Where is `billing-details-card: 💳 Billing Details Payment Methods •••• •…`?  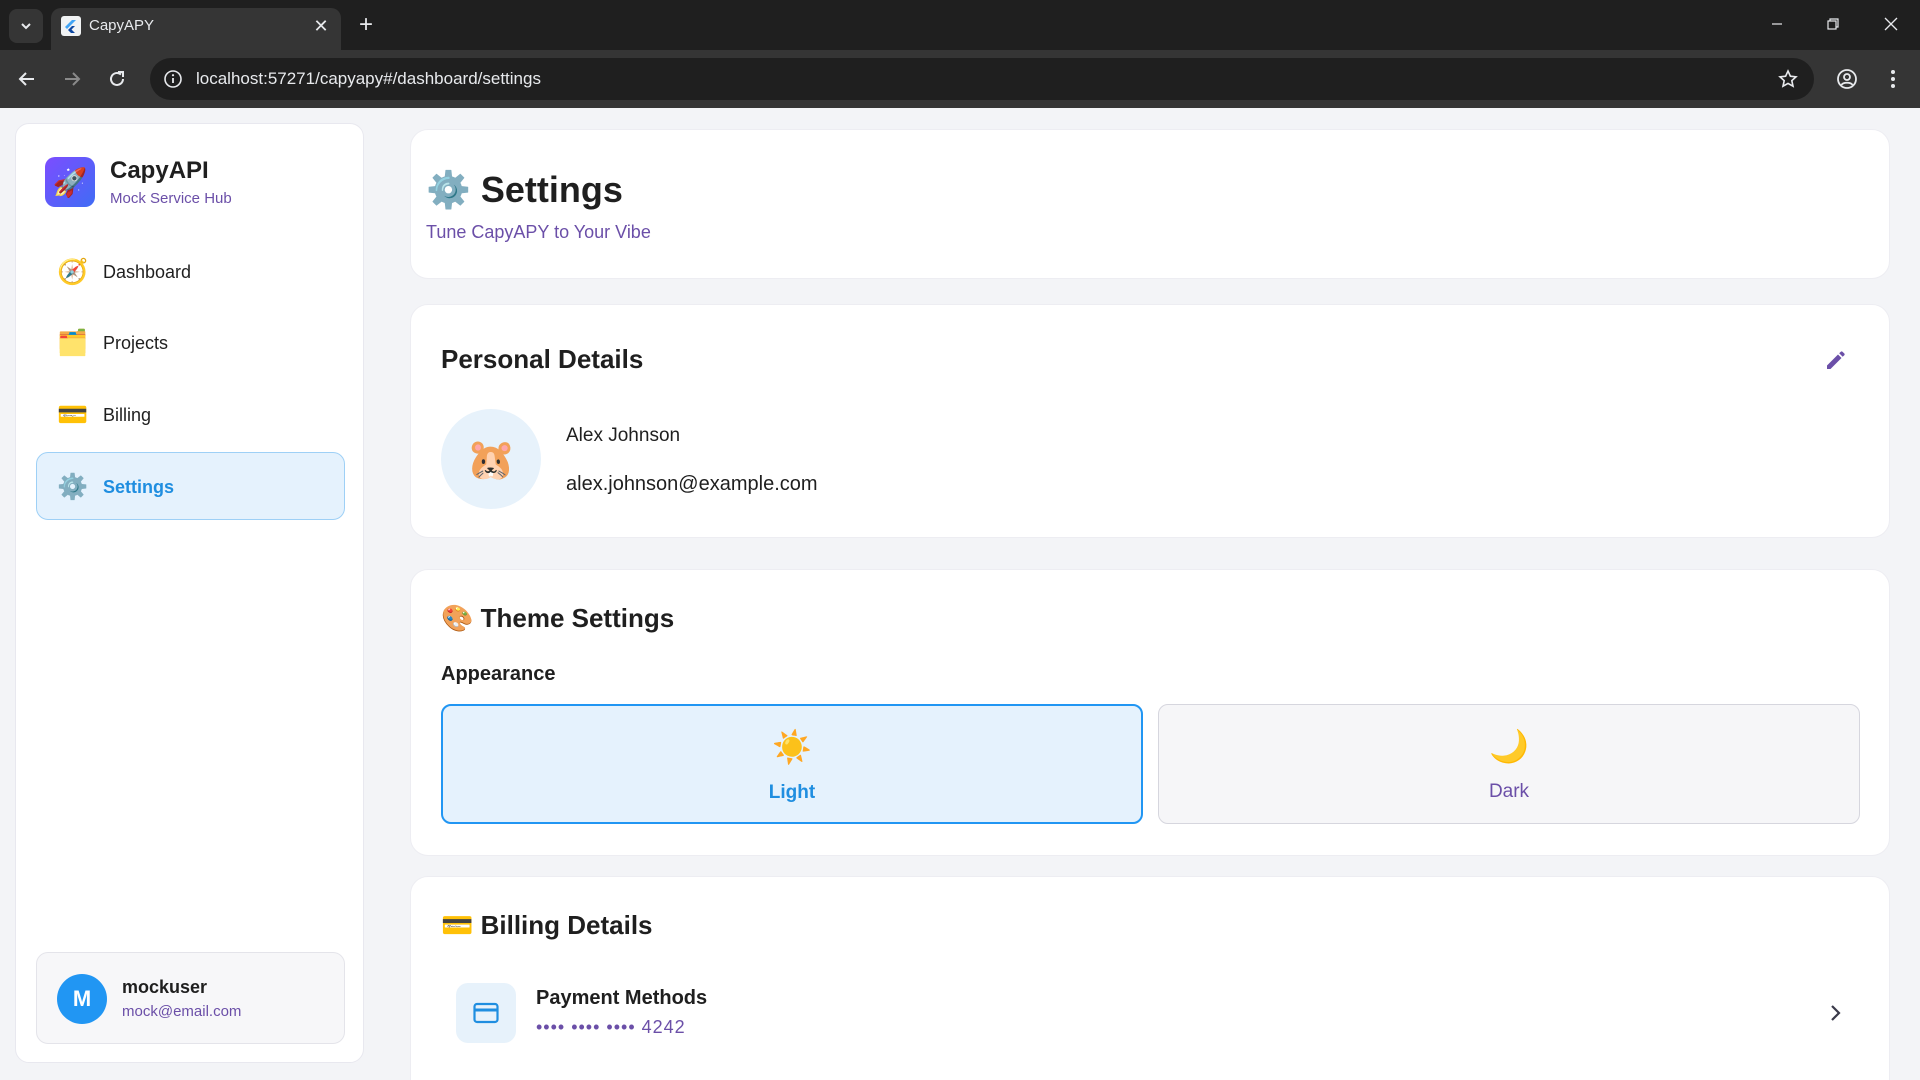 billing-details-card: 💳 Billing Details Payment Methods •••• •… is located at coordinates (1150, 978).